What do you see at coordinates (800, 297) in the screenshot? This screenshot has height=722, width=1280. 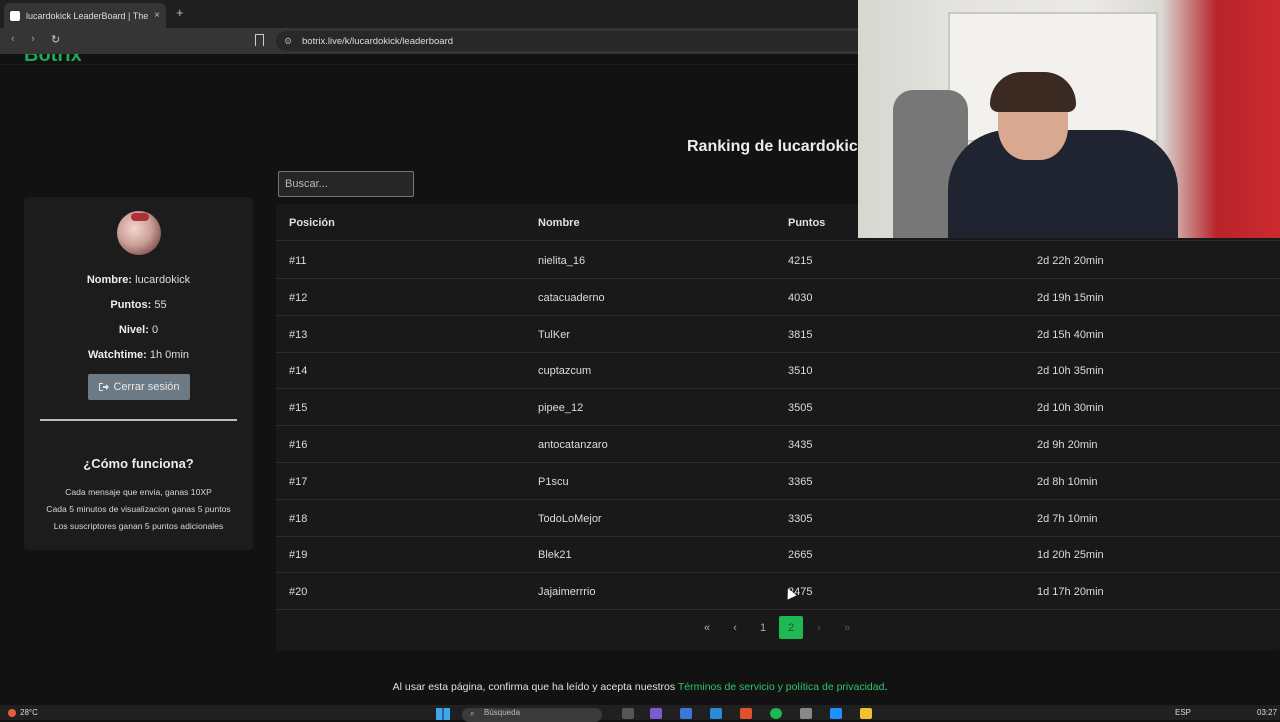 I see `points-cell: 4030` at bounding box center [800, 297].